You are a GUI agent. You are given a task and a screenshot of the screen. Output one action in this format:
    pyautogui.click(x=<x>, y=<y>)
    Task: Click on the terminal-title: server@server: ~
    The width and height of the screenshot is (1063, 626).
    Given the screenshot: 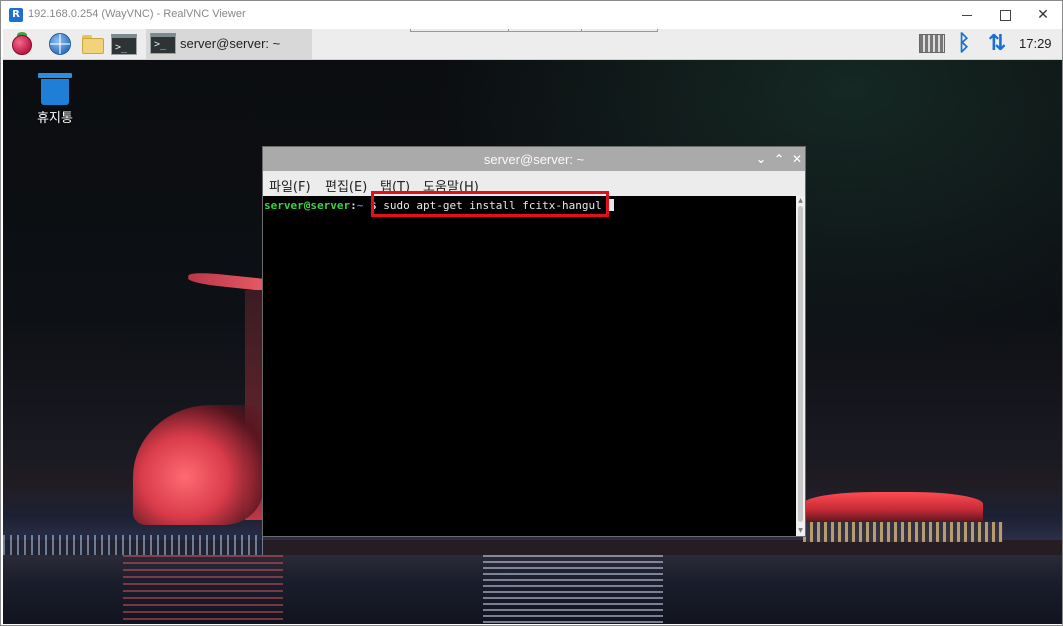 What is the action you would take?
    pyautogui.click(x=534, y=159)
    